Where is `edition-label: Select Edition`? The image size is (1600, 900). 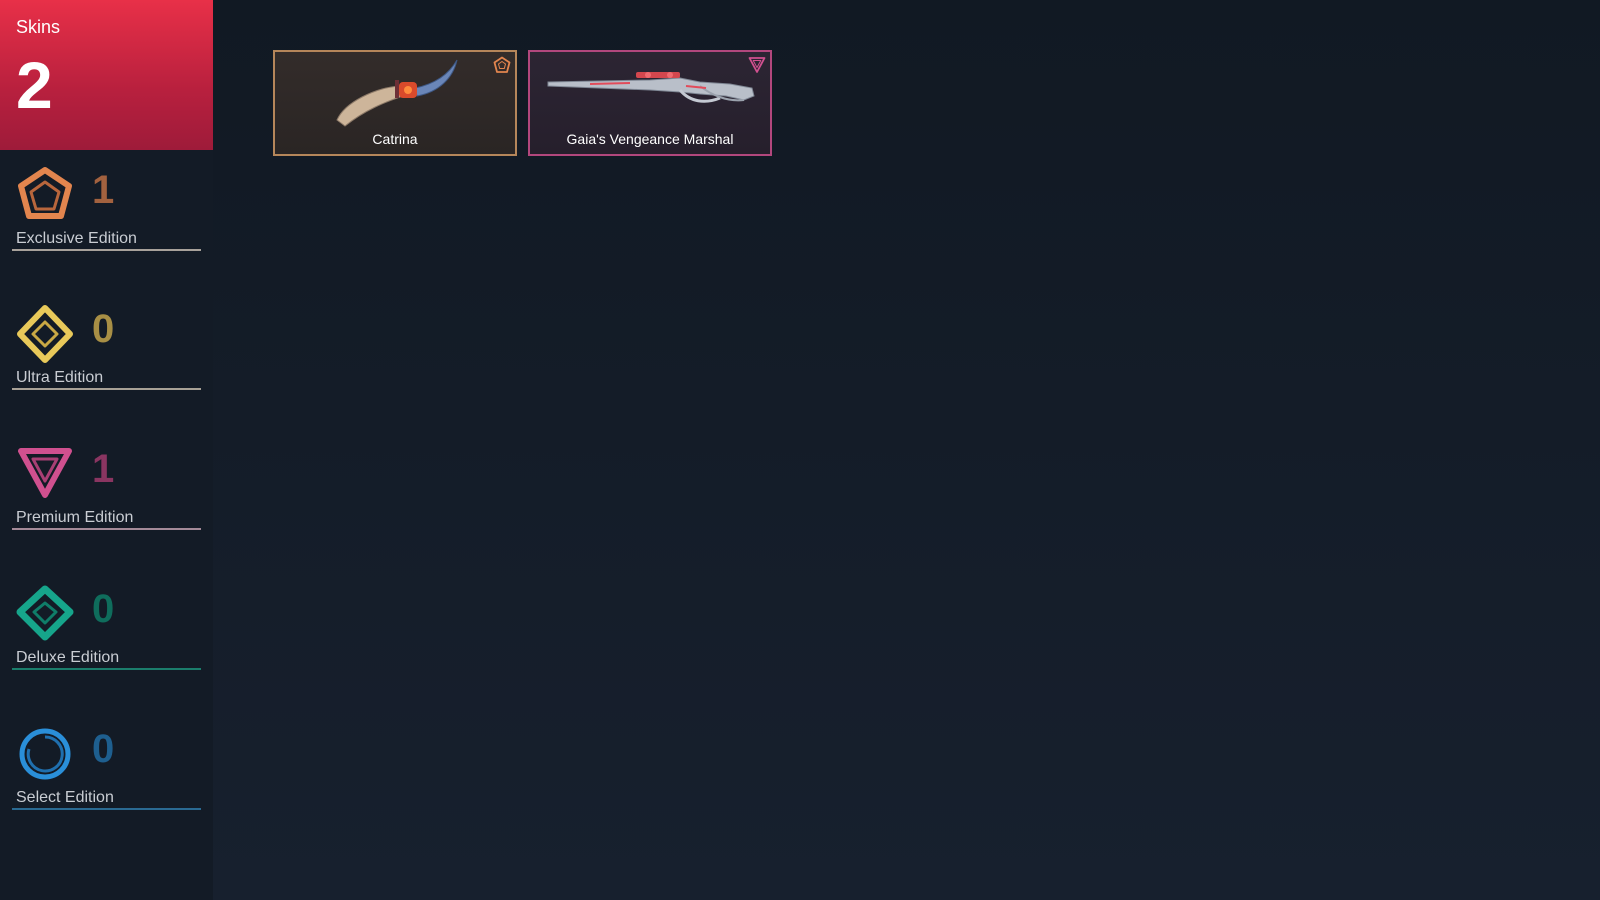
edition-label: Select Edition is located at coordinates (65, 797).